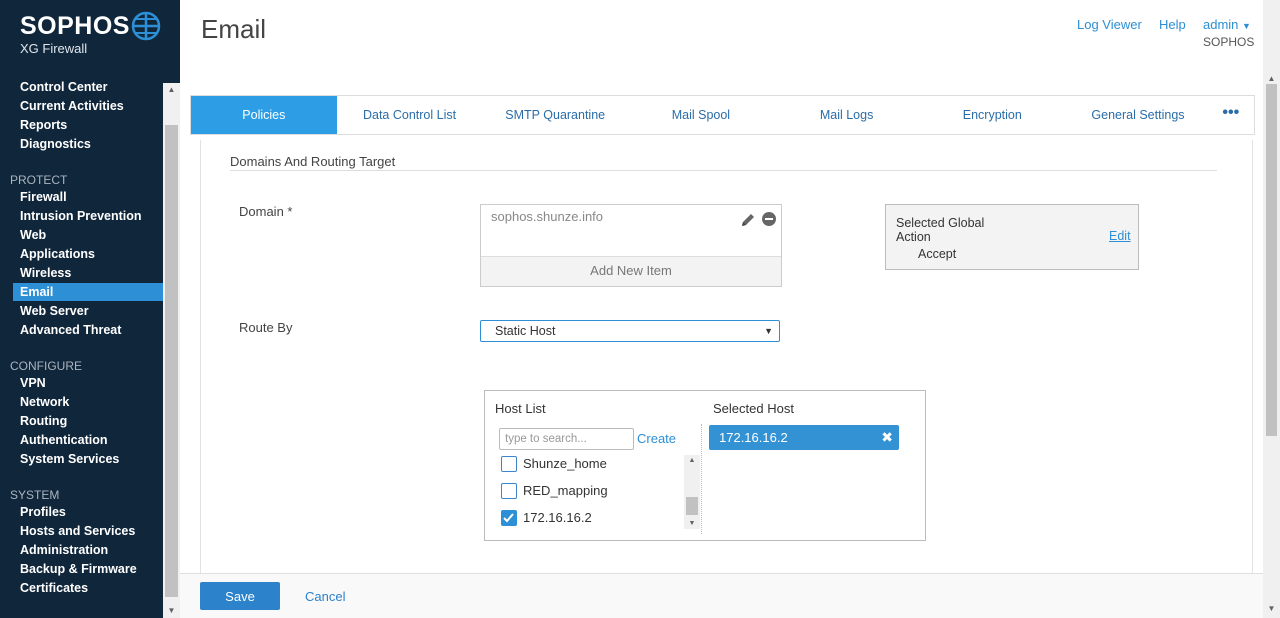  I want to click on selected-host-chip: 172.16.16.2 ✖, so click(804, 437).